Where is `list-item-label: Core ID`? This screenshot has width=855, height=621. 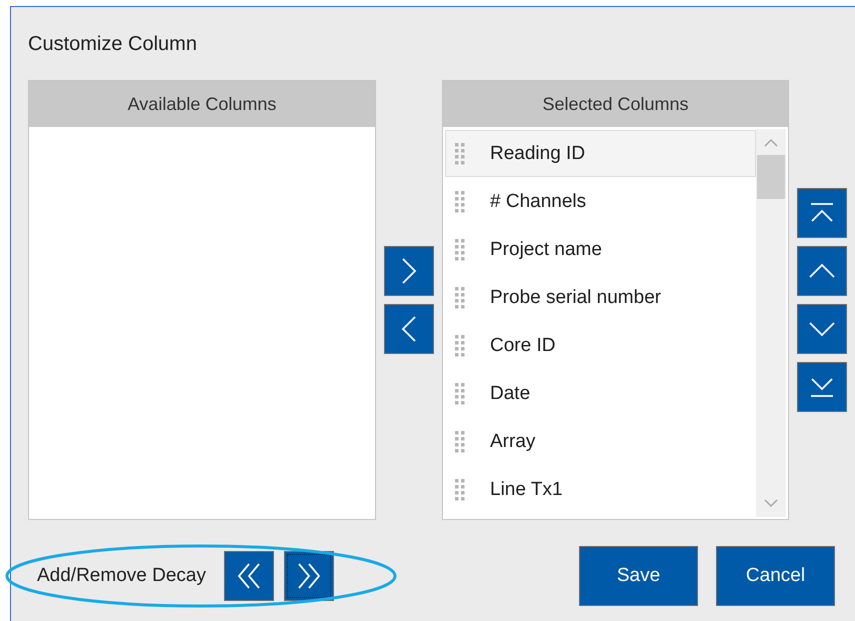 list-item-label: Core ID is located at coordinates (523, 345).